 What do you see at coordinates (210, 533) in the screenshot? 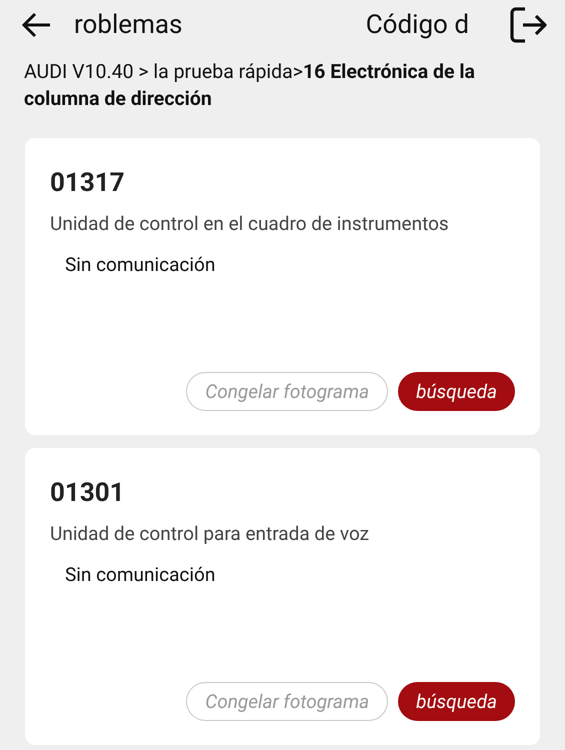
I see `fault-description: Unidad de control para entrada de voz` at bounding box center [210, 533].